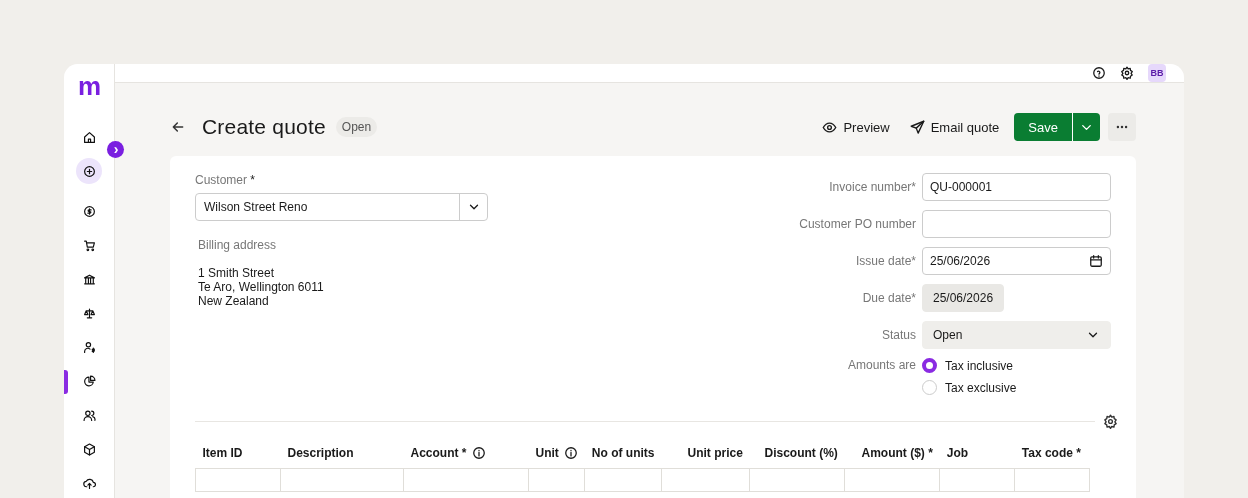 This screenshot has width=1248, height=498. What do you see at coordinates (892, 453) in the screenshot?
I see `column-header: Amount ($) *` at bounding box center [892, 453].